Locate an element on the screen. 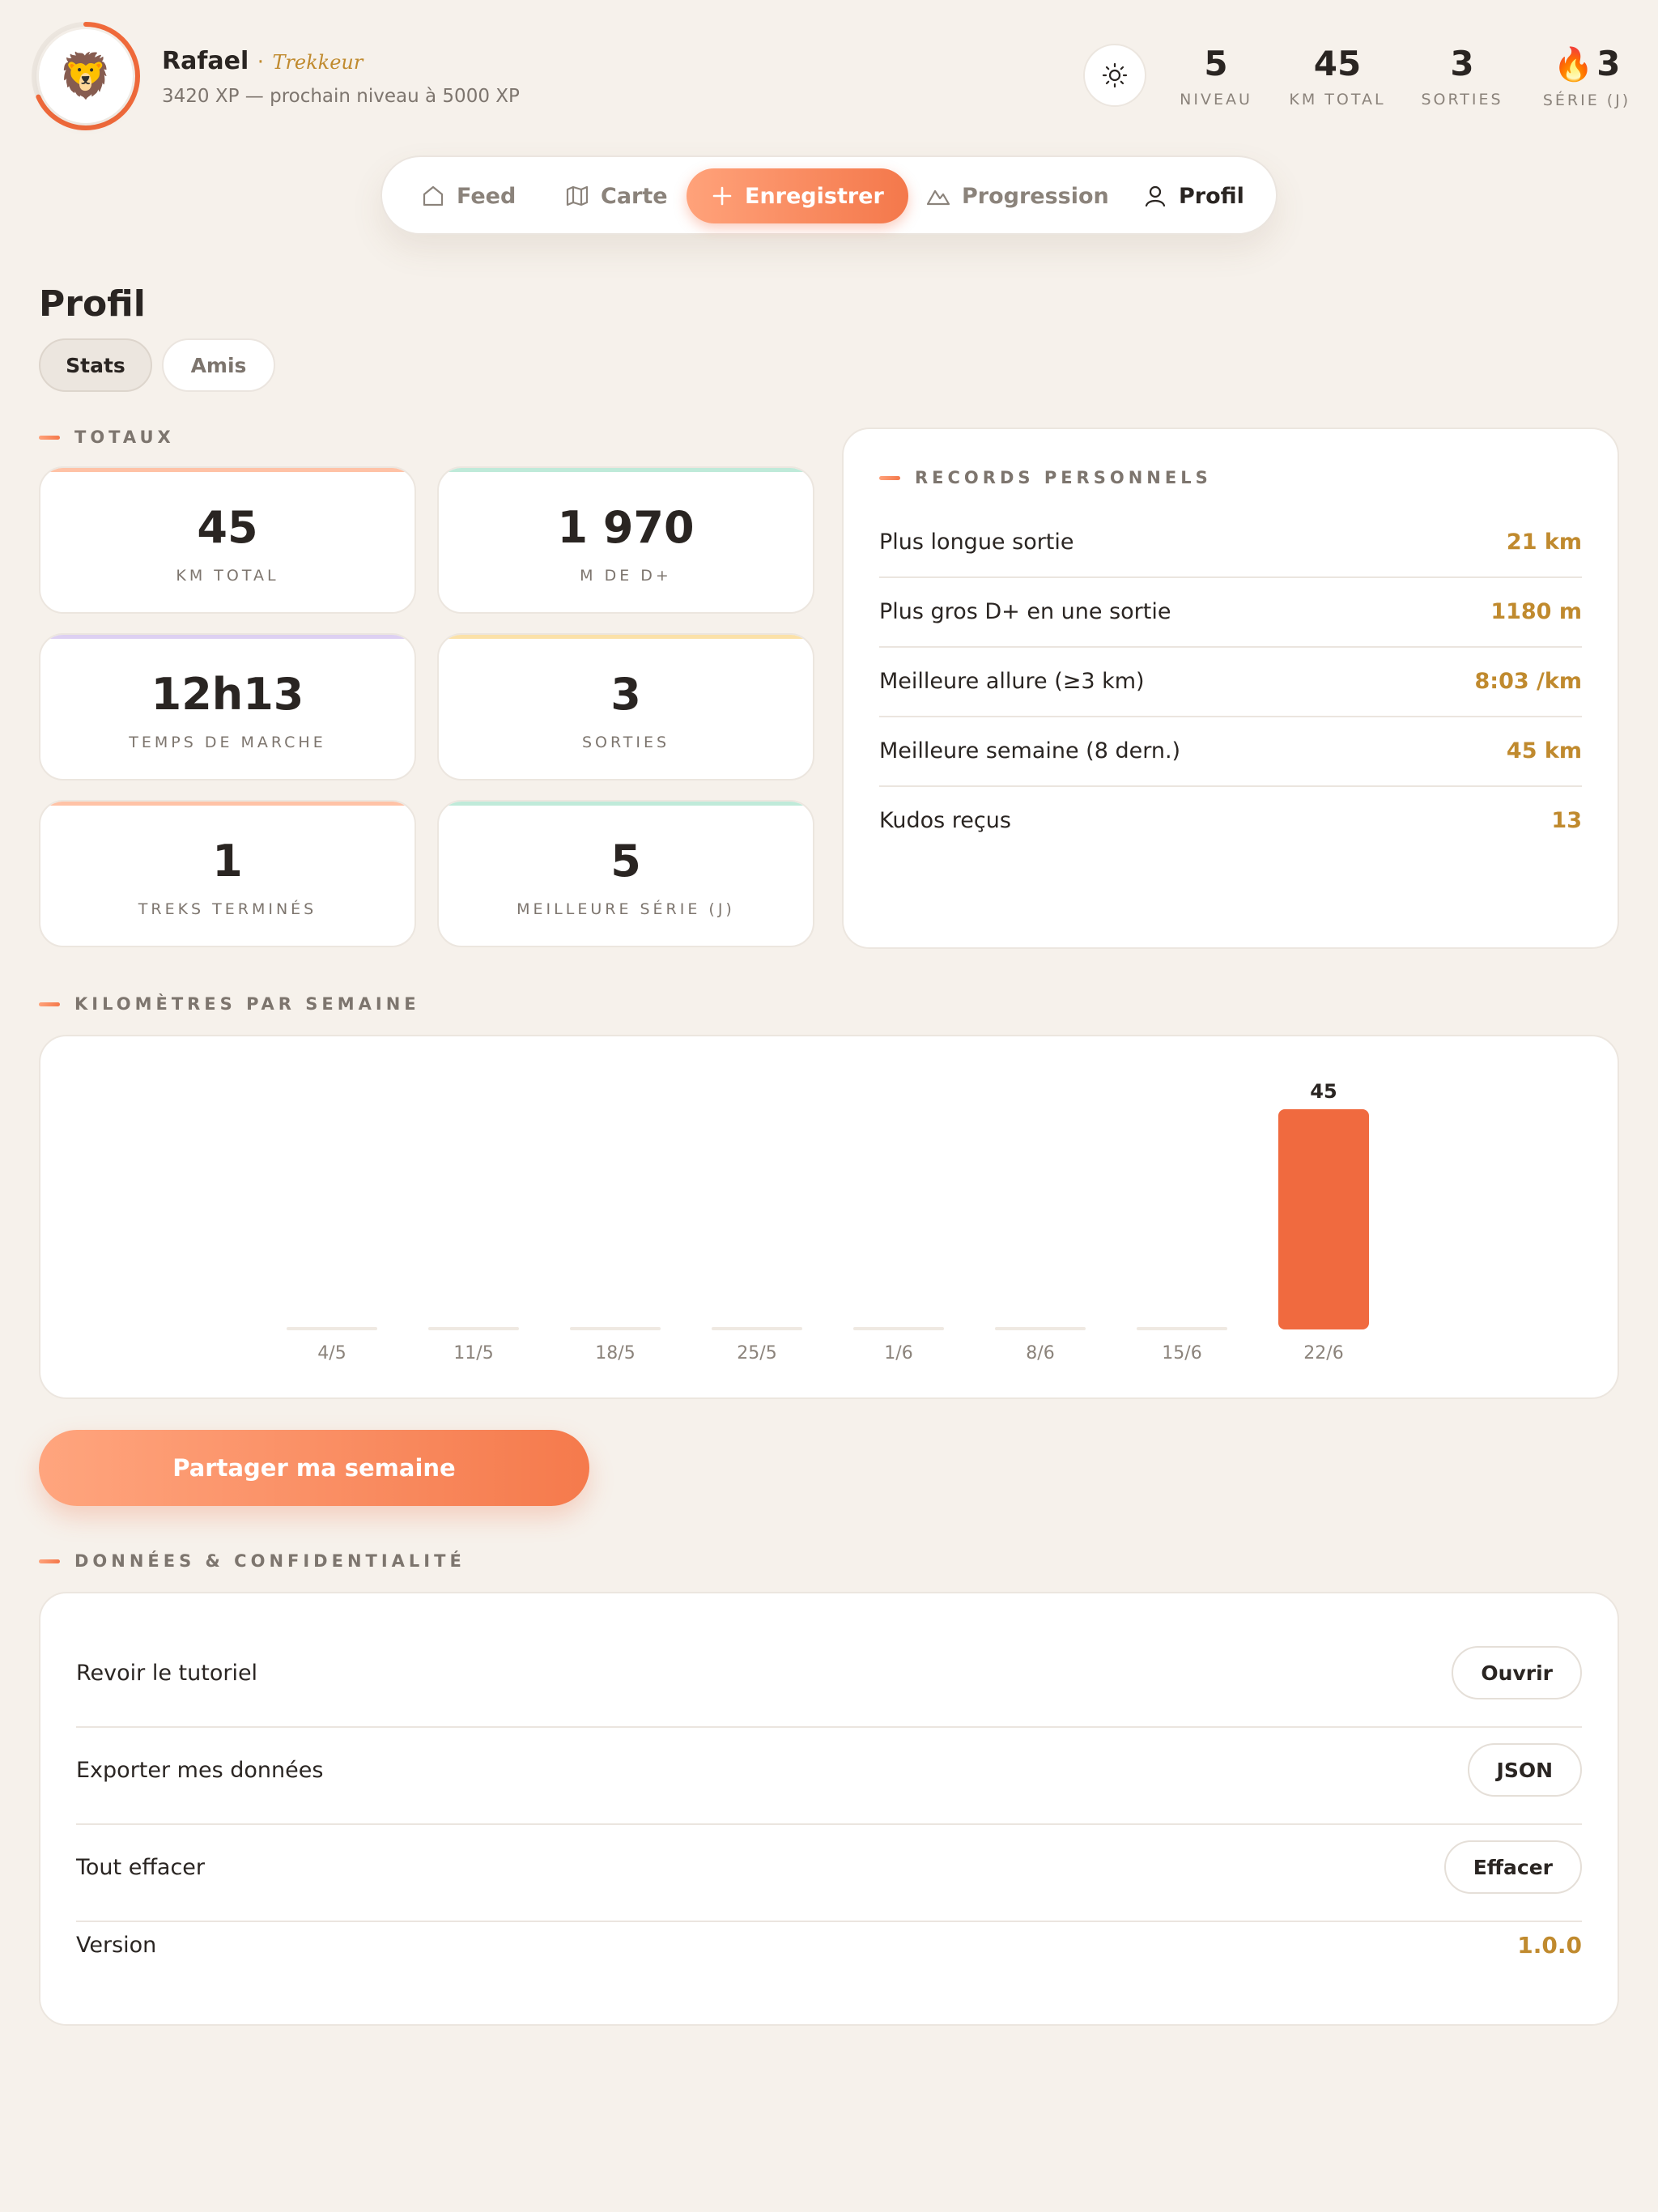  record-label: Meilleure semaine (8 dern.) is located at coordinates (1030, 751).